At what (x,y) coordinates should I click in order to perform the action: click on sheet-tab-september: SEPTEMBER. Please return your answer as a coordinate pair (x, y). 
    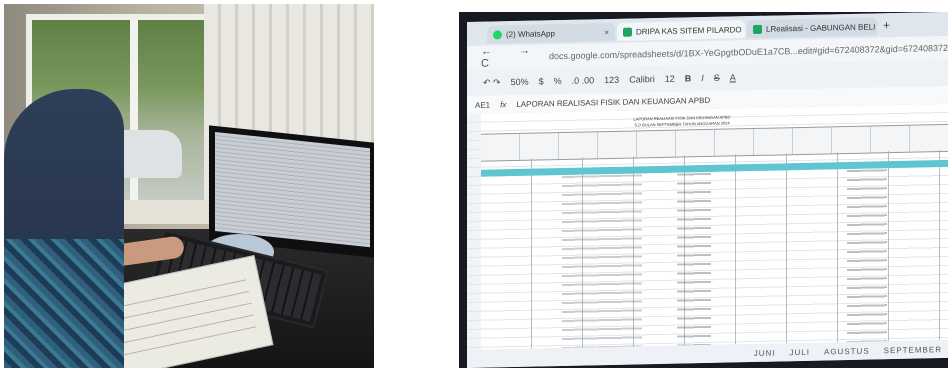
    Looking at the image, I should click on (913, 350).